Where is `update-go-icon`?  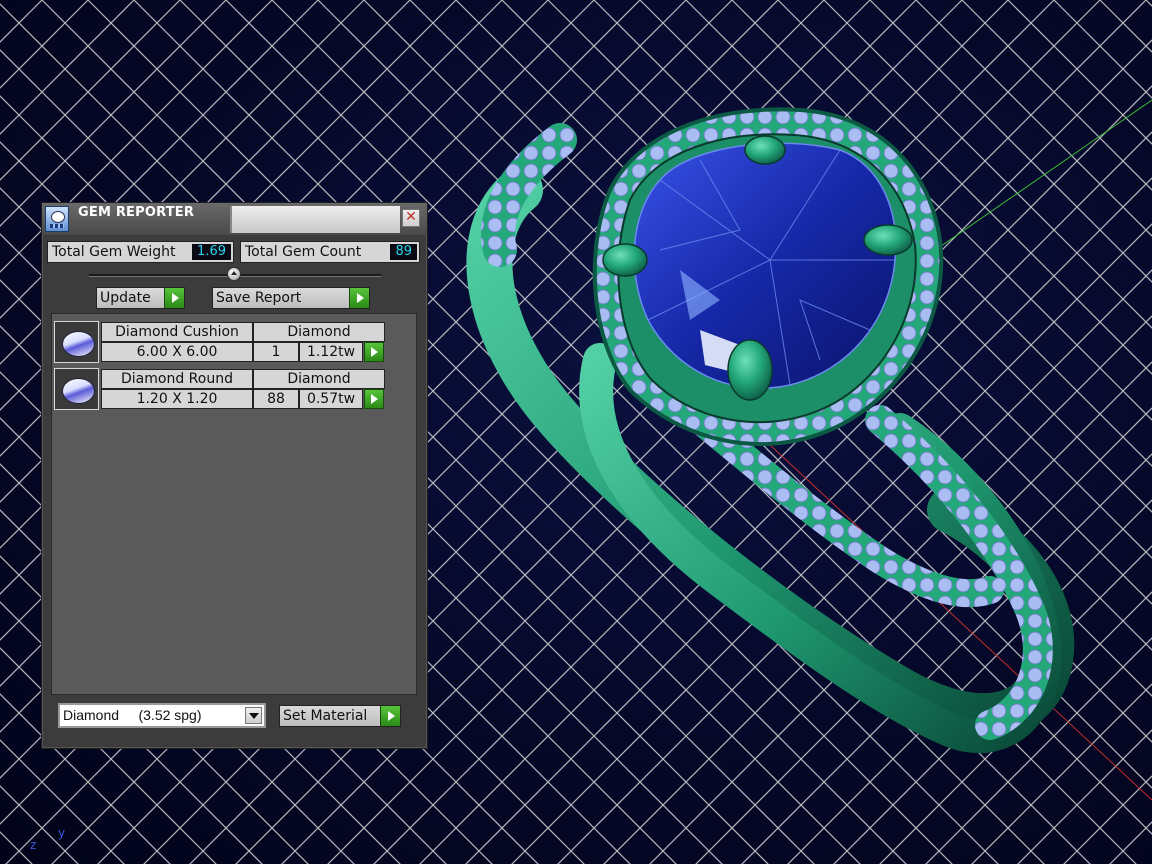
update-go-icon is located at coordinates (174, 298).